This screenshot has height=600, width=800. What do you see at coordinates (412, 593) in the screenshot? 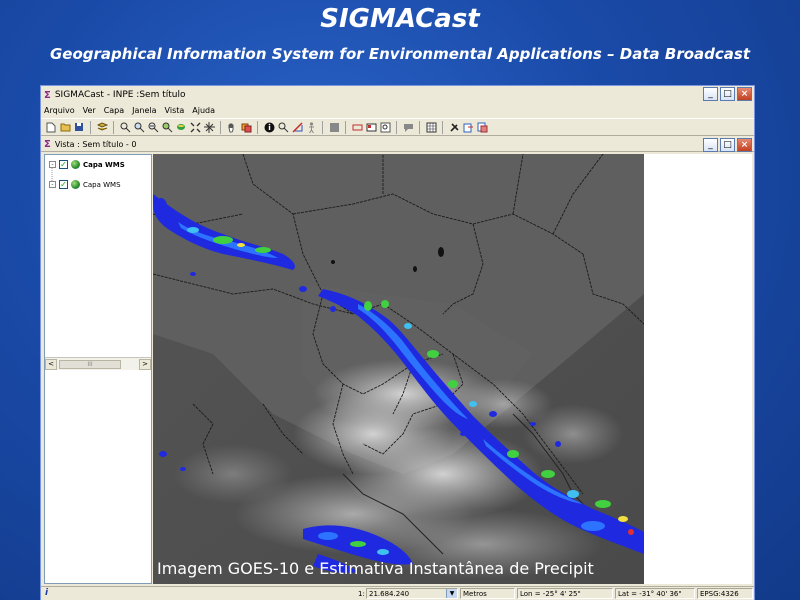
I see `scale-select: 21.684.240 ▼` at bounding box center [412, 593].